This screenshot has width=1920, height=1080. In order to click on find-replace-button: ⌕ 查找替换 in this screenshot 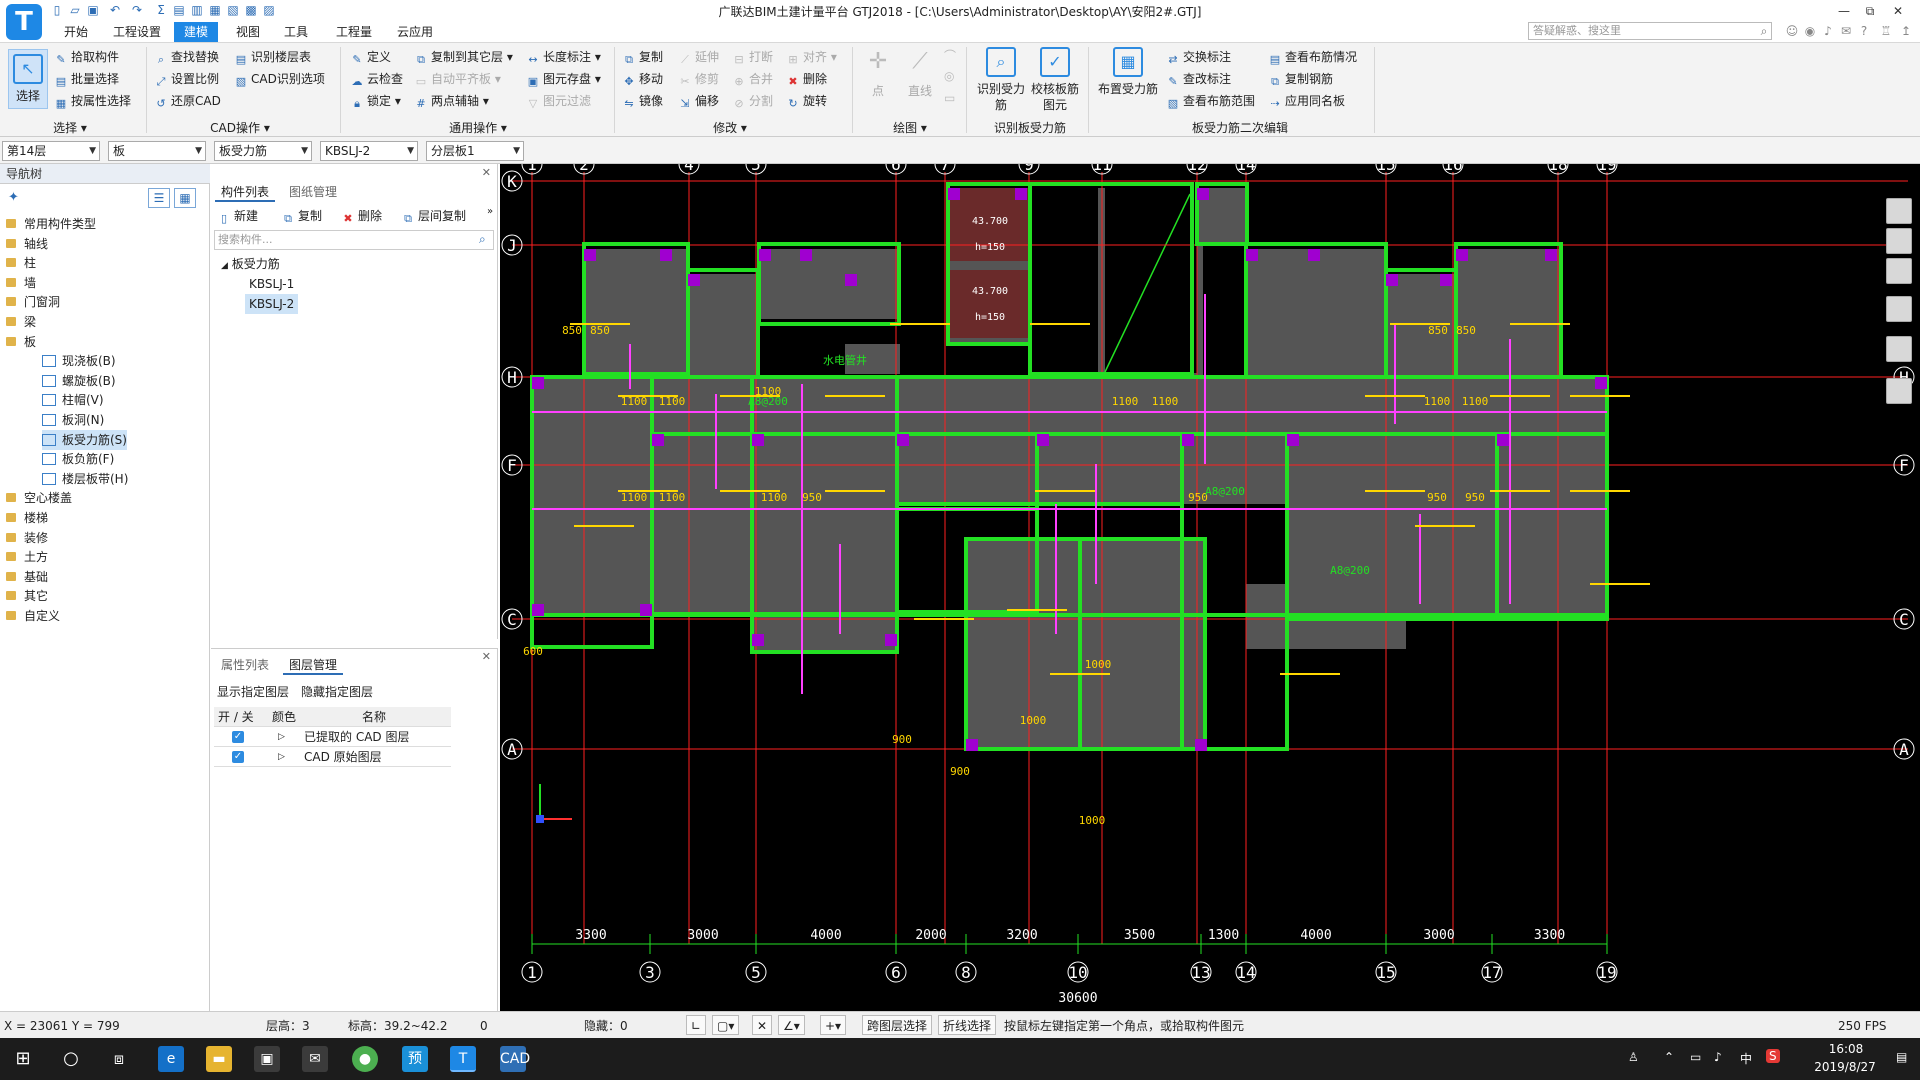, I will do `click(186, 57)`.